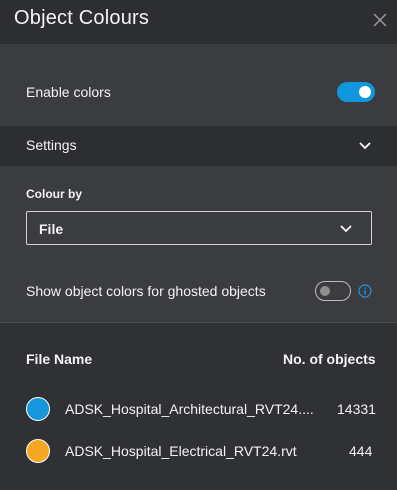 The height and width of the screenshot is (490, 397). I want to click on panel-title: Object Colours, so click(82, 18).